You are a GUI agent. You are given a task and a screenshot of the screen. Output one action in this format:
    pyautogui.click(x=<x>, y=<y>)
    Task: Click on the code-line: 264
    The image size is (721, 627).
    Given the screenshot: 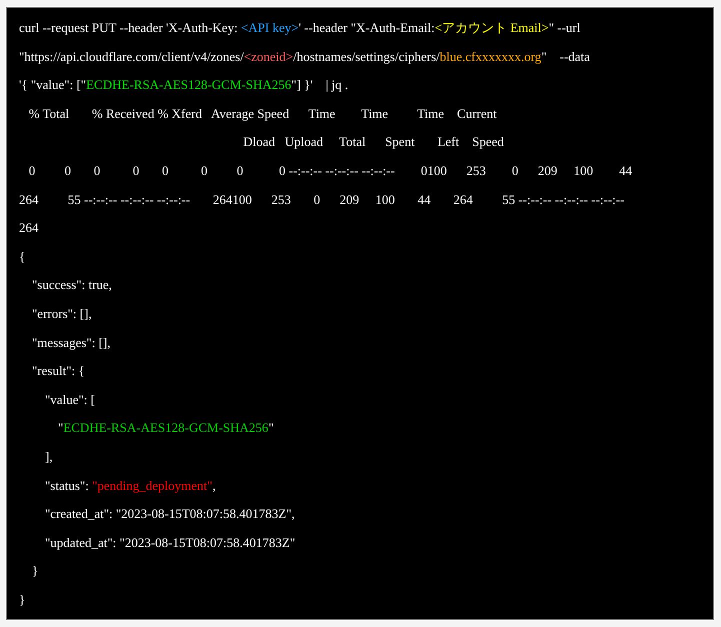 What is the action you would take?
    pyautogui.click(x=28, y=228)
    